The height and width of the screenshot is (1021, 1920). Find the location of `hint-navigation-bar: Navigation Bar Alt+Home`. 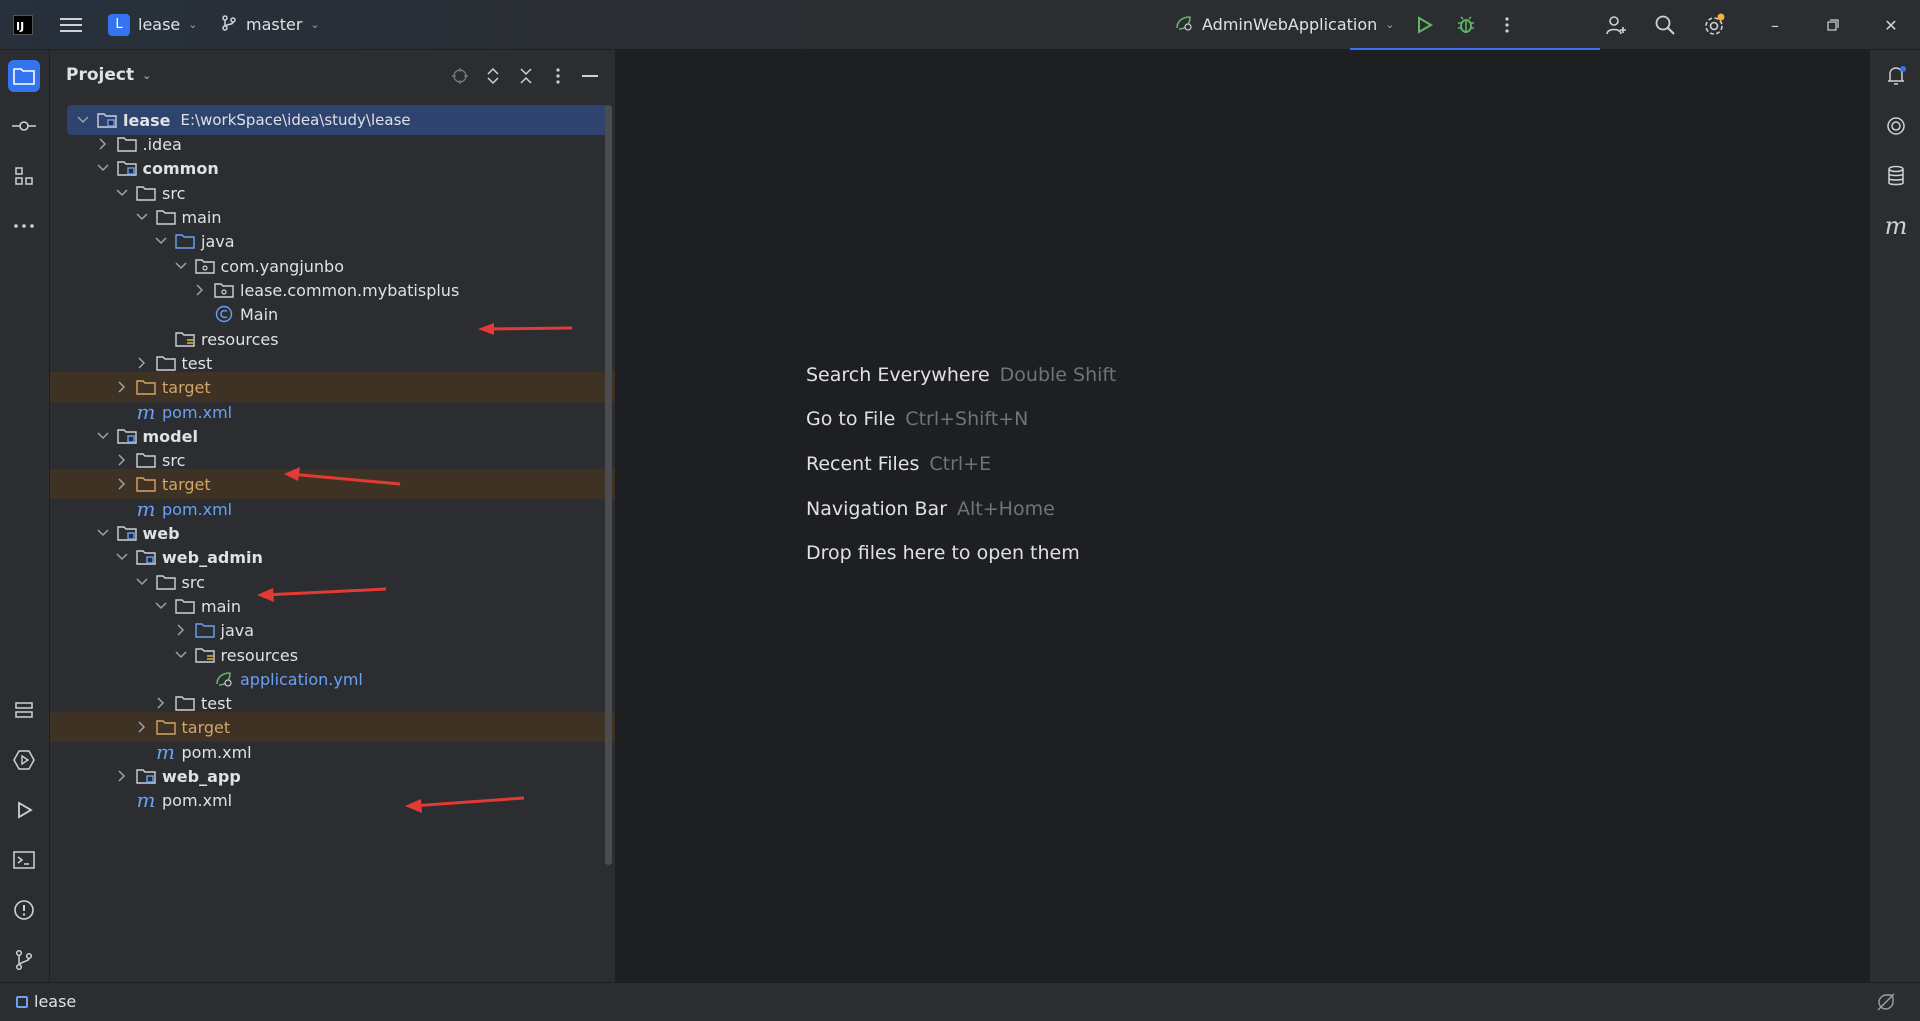

hint-navigation-bar: Navigation Bar Alt+Home is located at coordinates (930, 509).